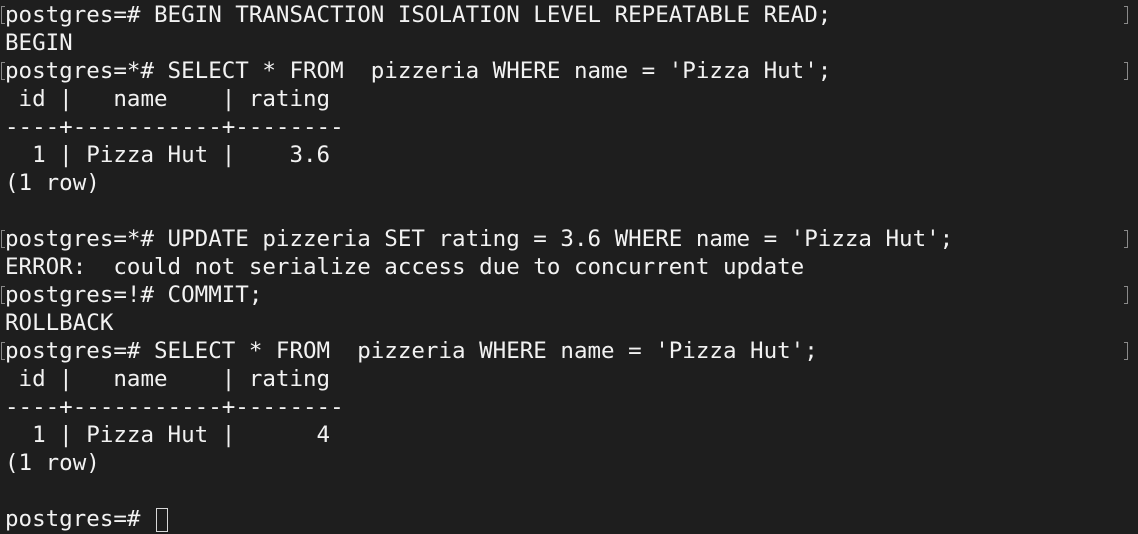 This screenshot has height=534, width=1138. Describe the element at coordinates (59, 323) in the screenshot. I see `terminal-line: ROLLBACK` at that location.